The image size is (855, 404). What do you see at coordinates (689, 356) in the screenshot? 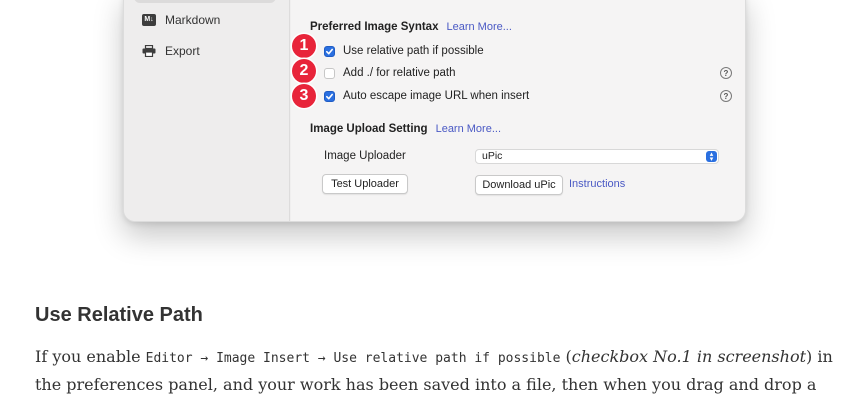
I see `checkbox-reference: checkbox No.1 in screenshot` at bounding box center [689, 356].